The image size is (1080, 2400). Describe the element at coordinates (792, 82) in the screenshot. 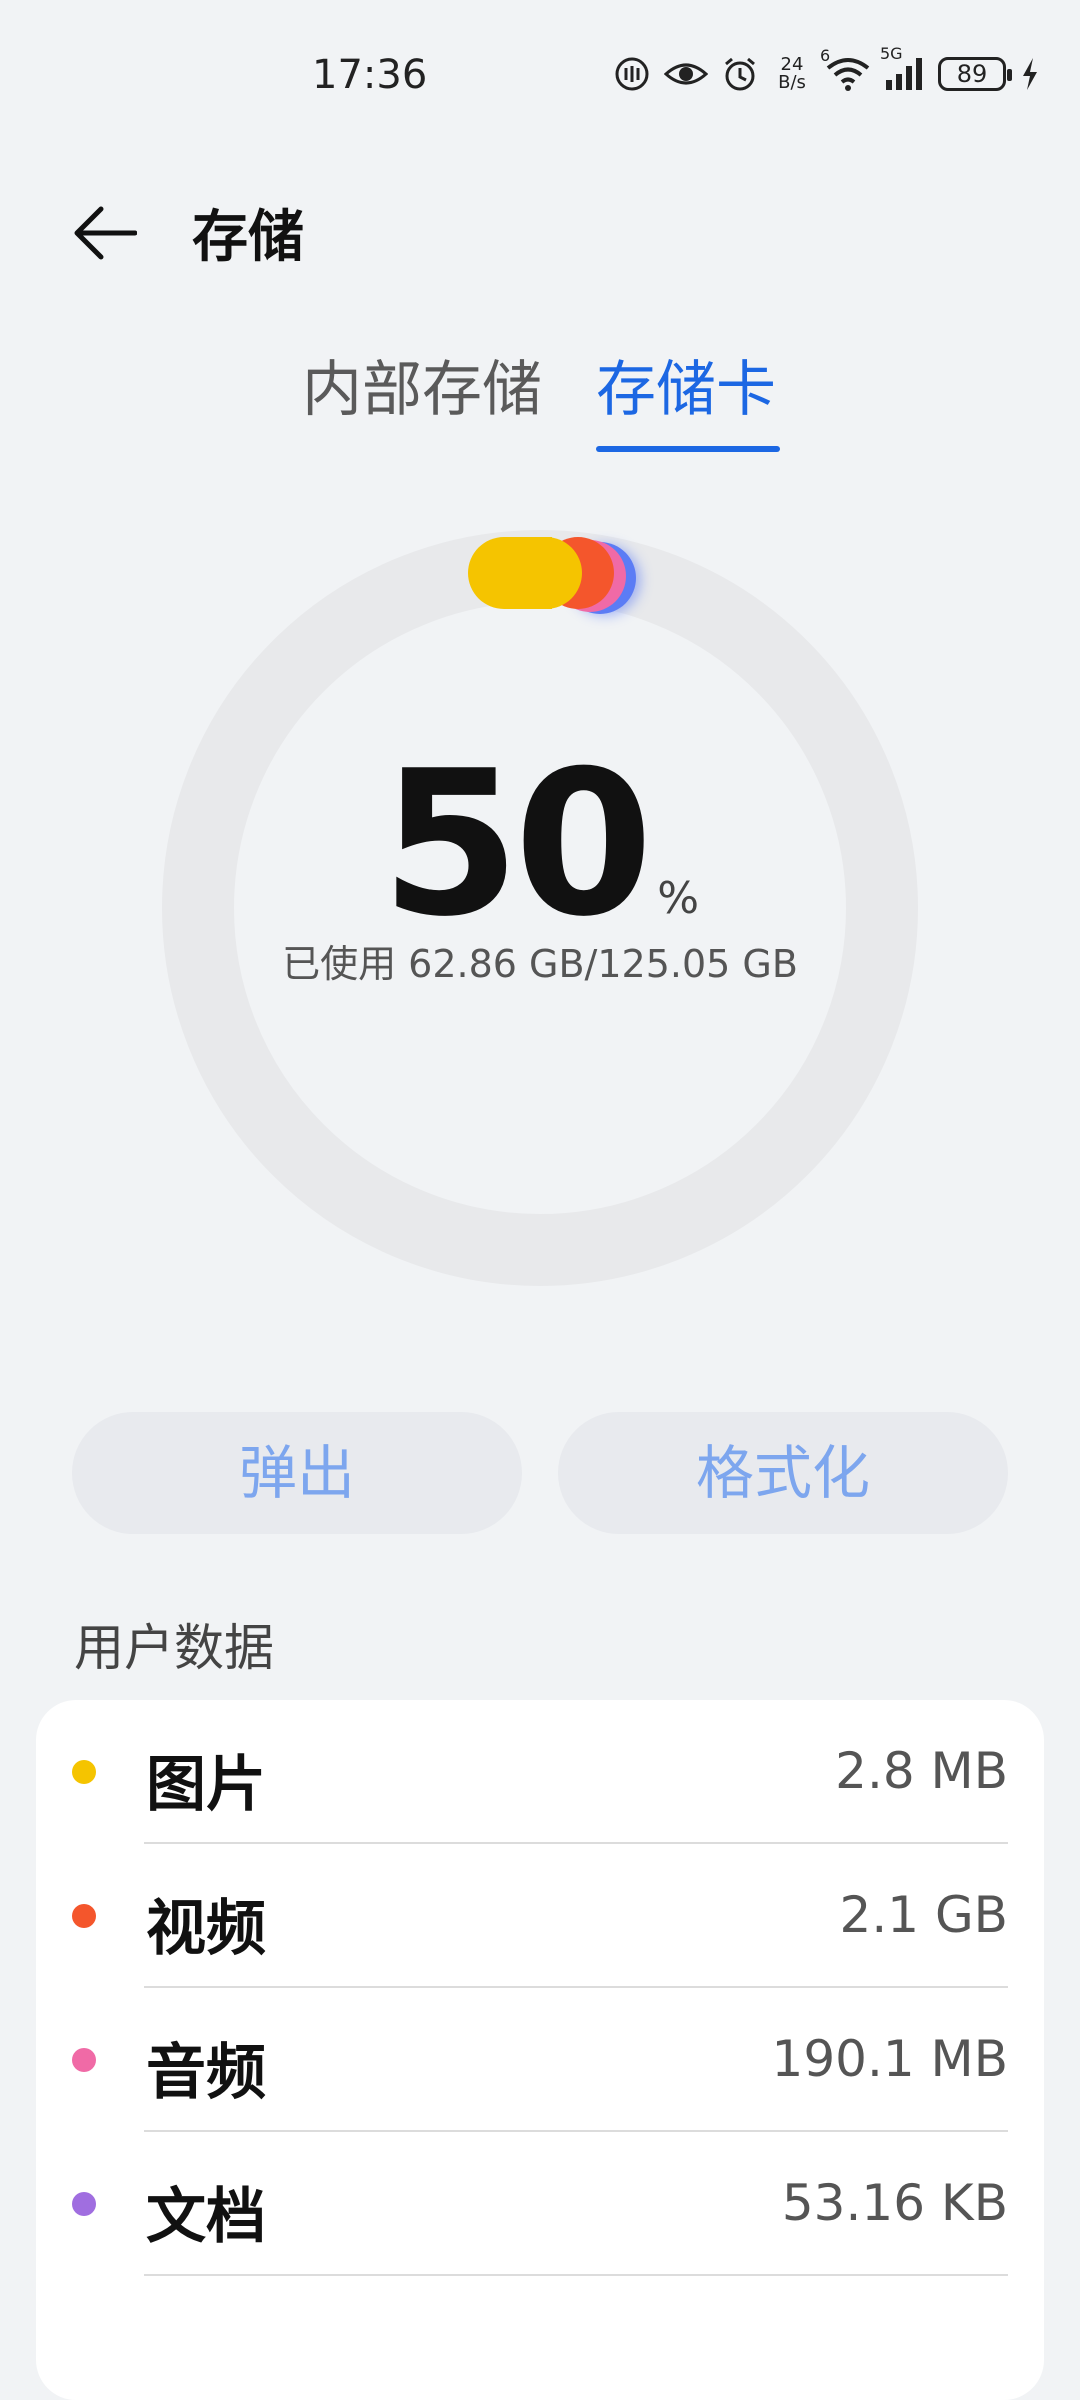

I see `net-speed-unit: B/s` at that location.